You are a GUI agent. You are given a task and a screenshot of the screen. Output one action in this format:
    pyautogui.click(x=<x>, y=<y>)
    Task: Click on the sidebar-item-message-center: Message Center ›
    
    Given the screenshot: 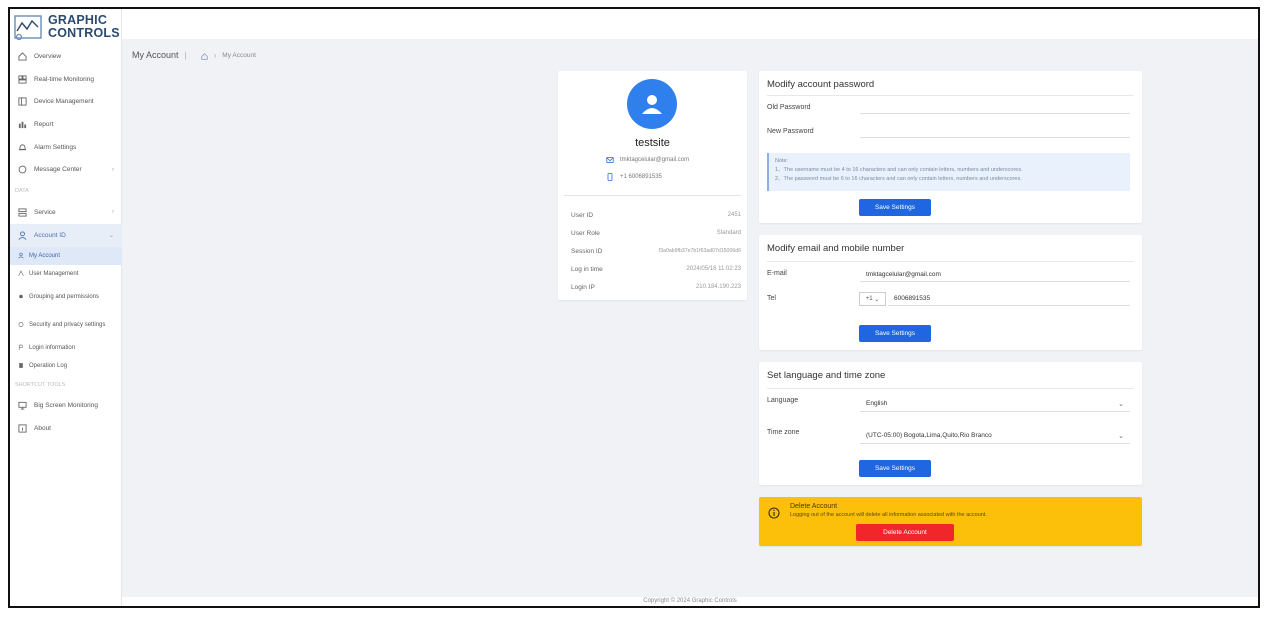 What is the action you would take?
    pyautogui.click(x=66, y=169)
    